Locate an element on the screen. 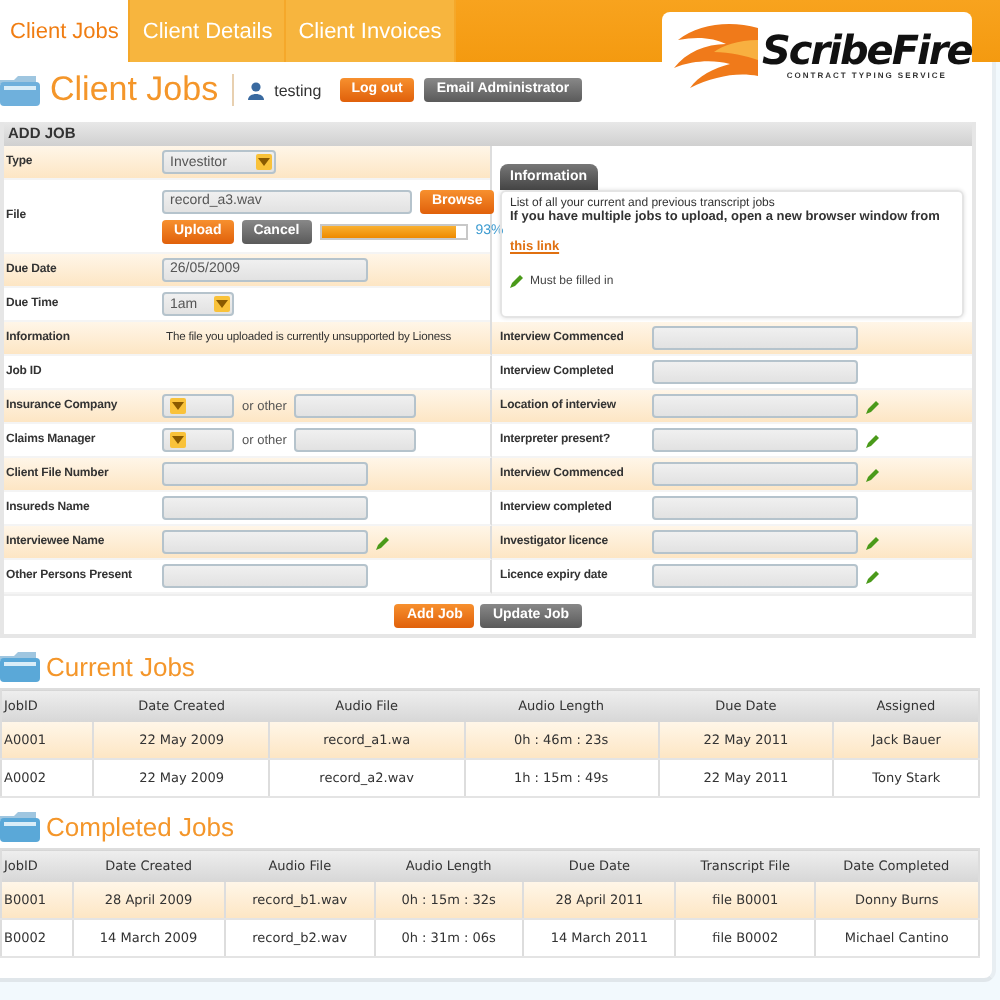 This screenshot has width=1000, height=1000. logo-wordmark: ScribeFire is located at coordinates (867, 49).